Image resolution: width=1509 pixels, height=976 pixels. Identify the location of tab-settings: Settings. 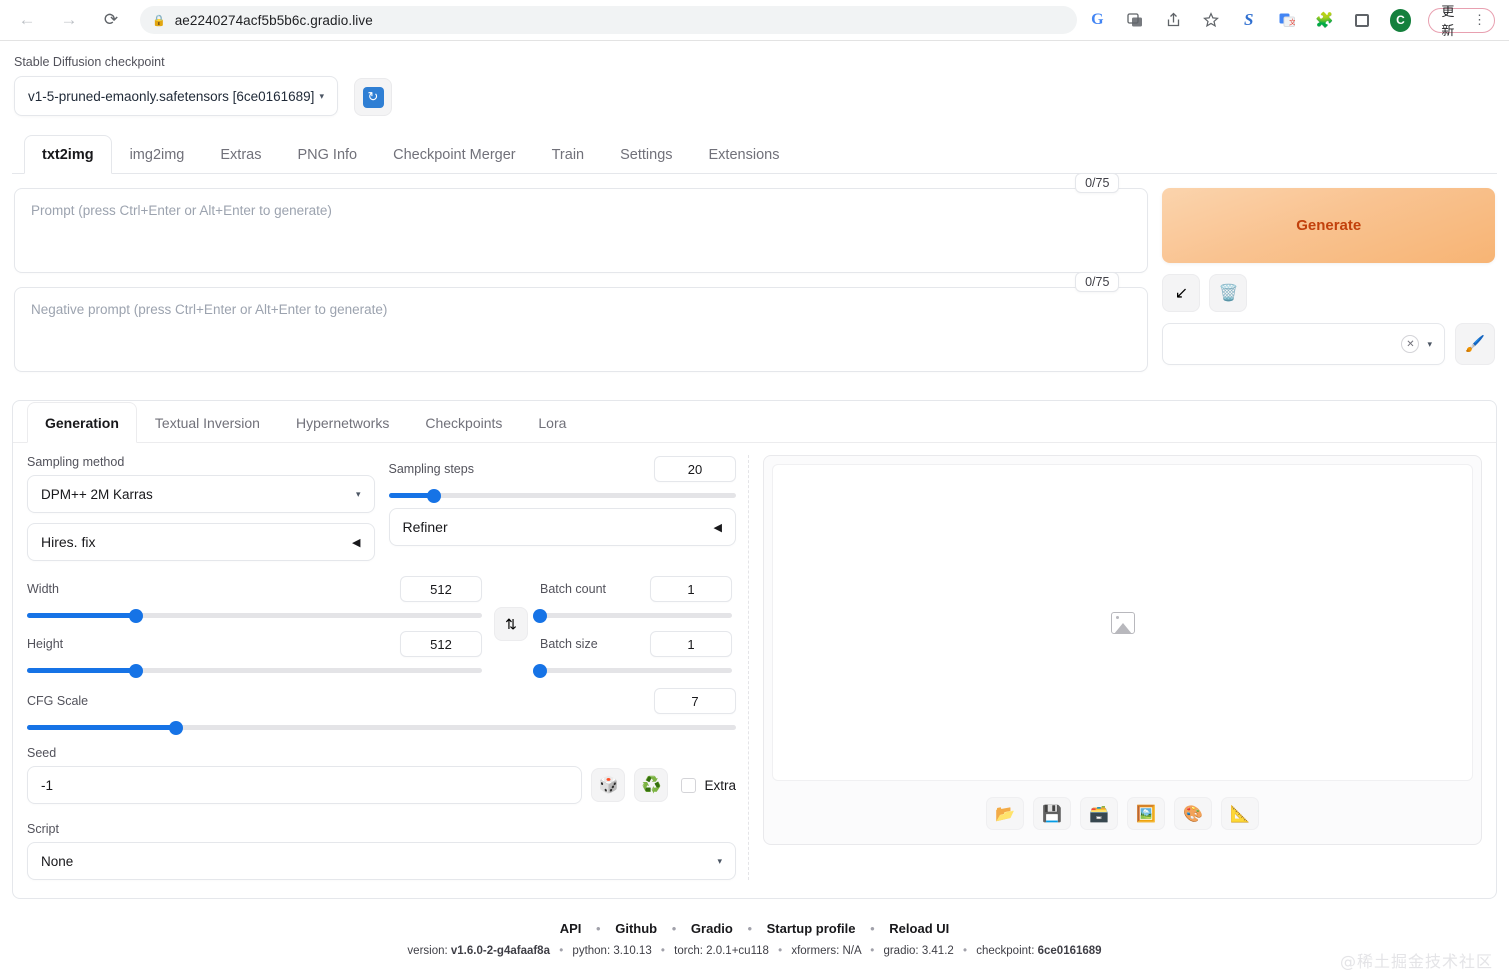
(646, 154).